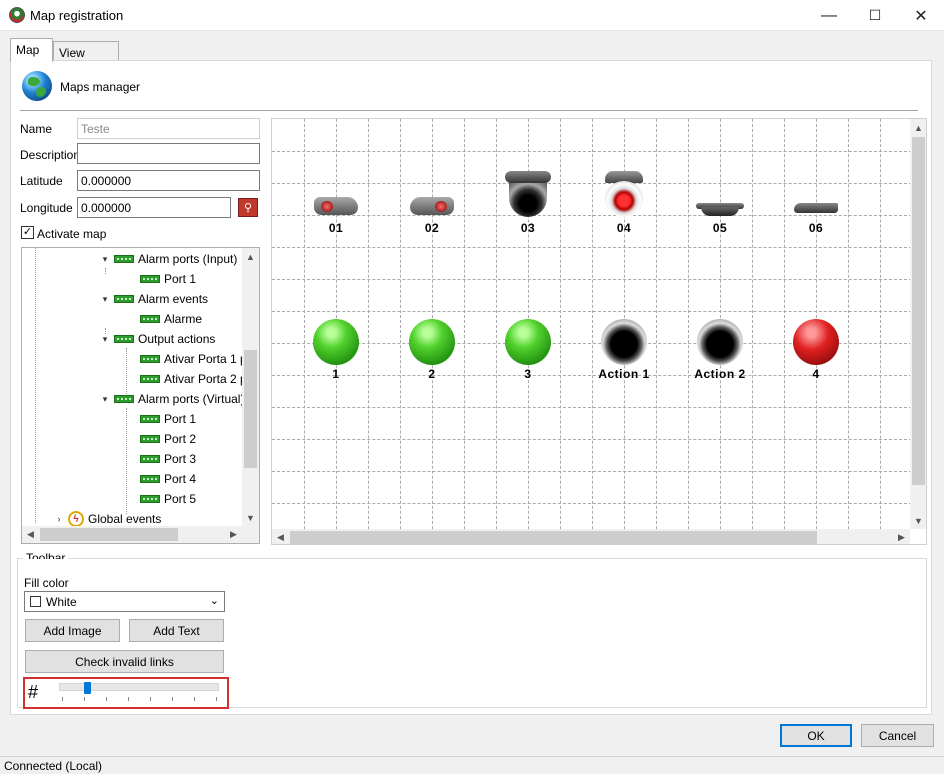 This screenshot has width=944, height=774. I want to click on map-vertical-scrollbar: ▲ ▼, so click(918, 324).